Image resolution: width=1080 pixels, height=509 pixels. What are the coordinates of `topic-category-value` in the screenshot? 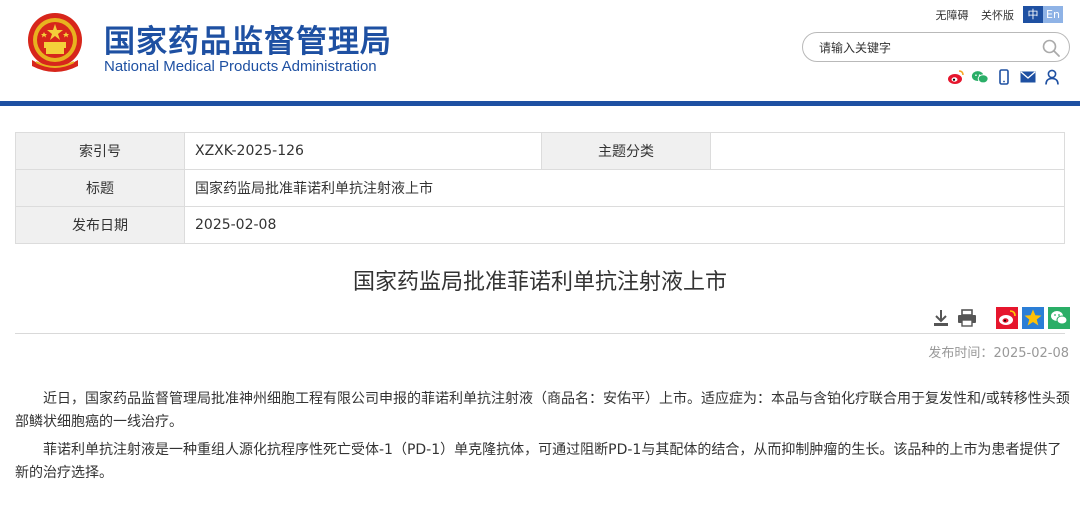 It's located at (887, 151).